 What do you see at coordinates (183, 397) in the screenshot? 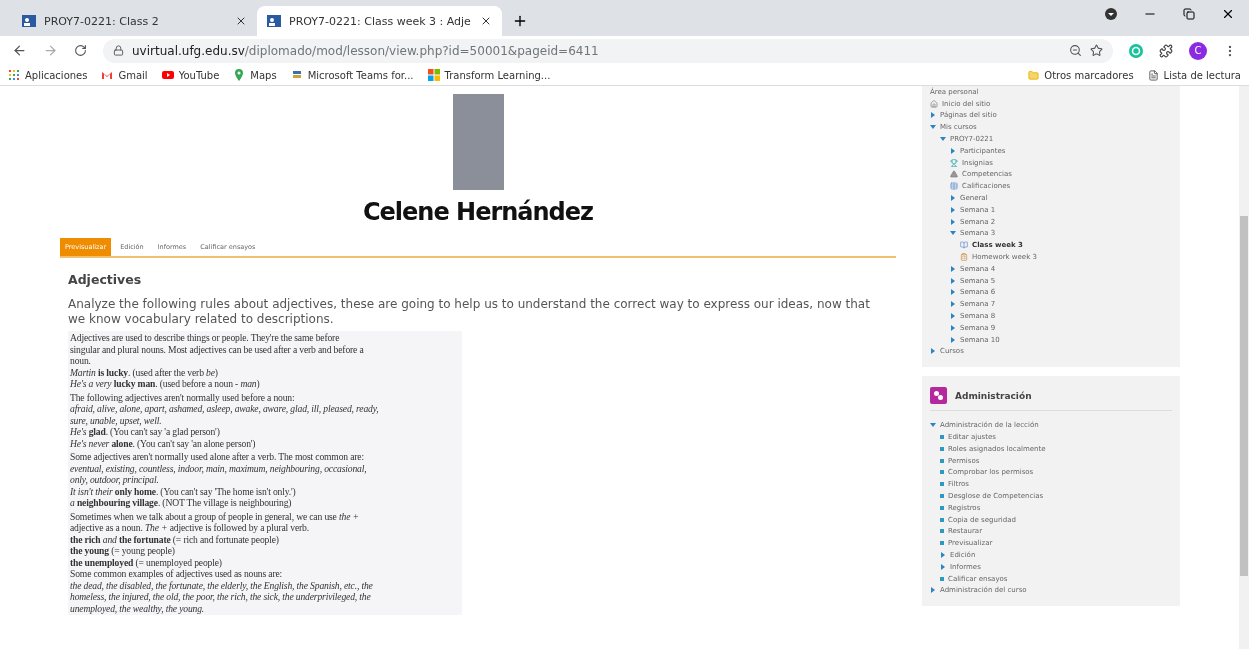
I see `document-line: The following adjectives aren't normally used before a noun:` at bounding box center [183, 397].